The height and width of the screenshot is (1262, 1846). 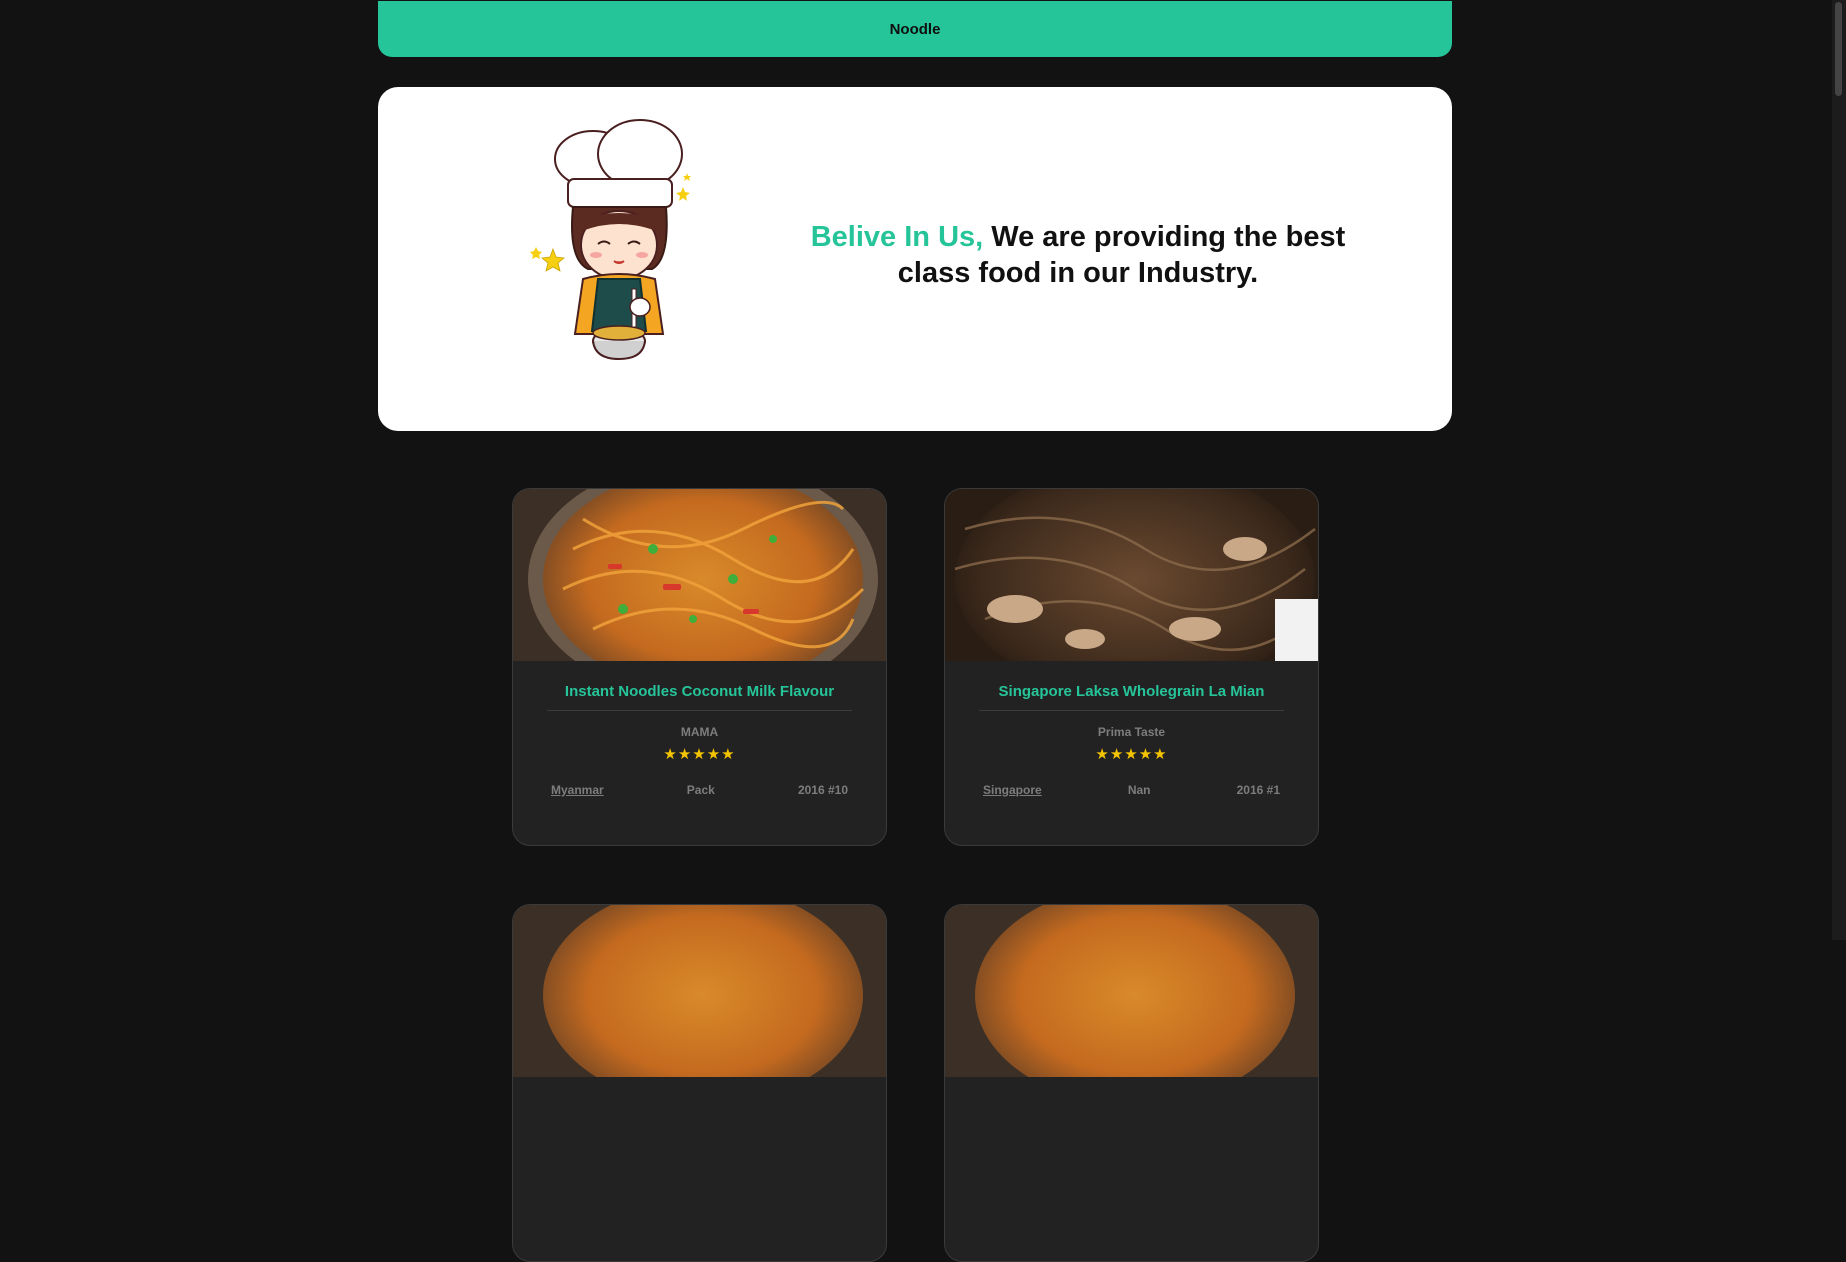 I want to click on style-label: Pack, so click(x=700, y=790).